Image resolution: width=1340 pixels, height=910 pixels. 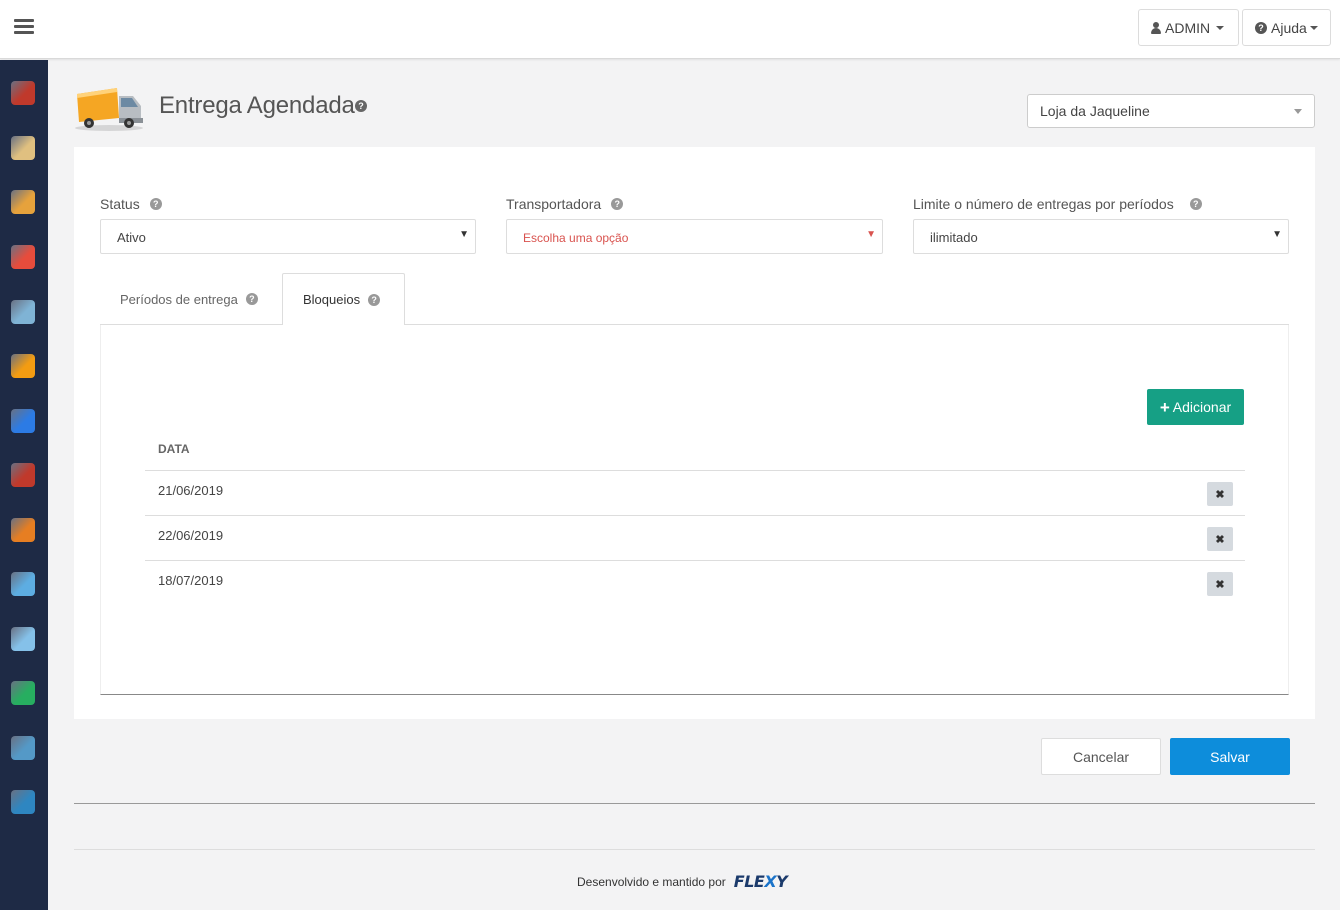 I want to click on carrier-select-placeholder: Escolha uma opção, so click(x=576, y=238).